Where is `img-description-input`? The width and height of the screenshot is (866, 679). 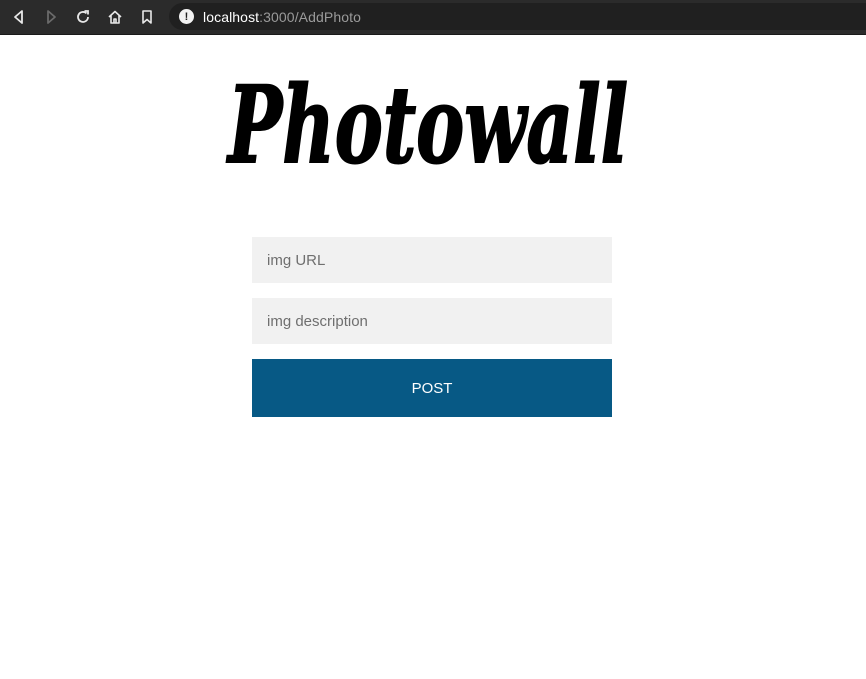 img-description-input is located at coordinates (432, 321).